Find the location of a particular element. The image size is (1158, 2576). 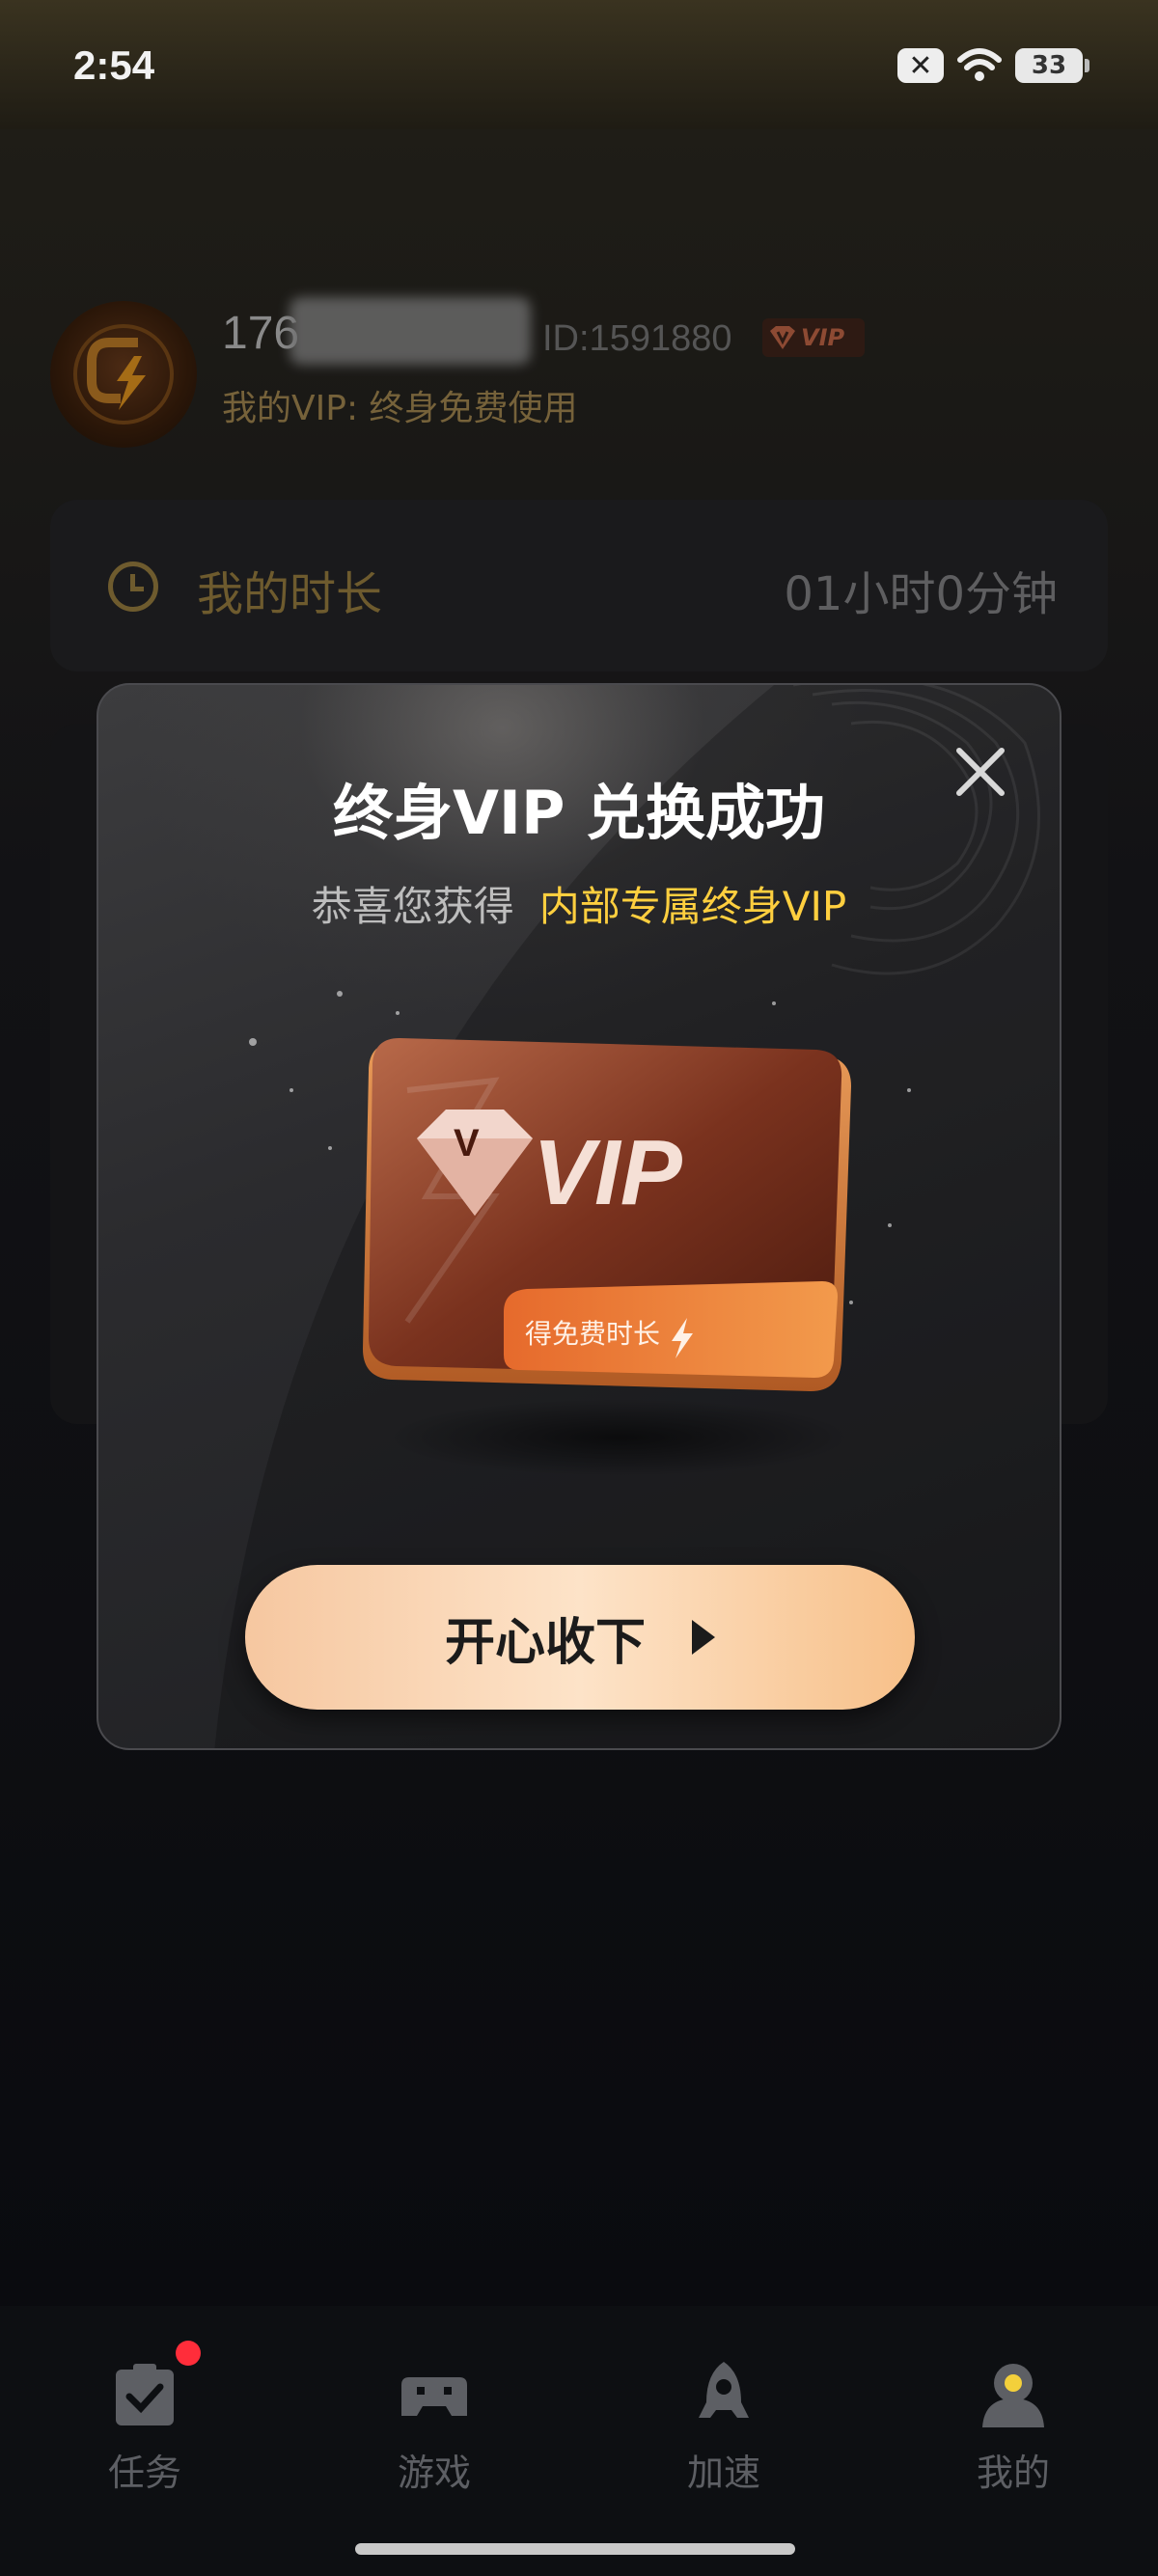

vip-card-tag: 得免费时长 is located at coordinates (592, 1334).